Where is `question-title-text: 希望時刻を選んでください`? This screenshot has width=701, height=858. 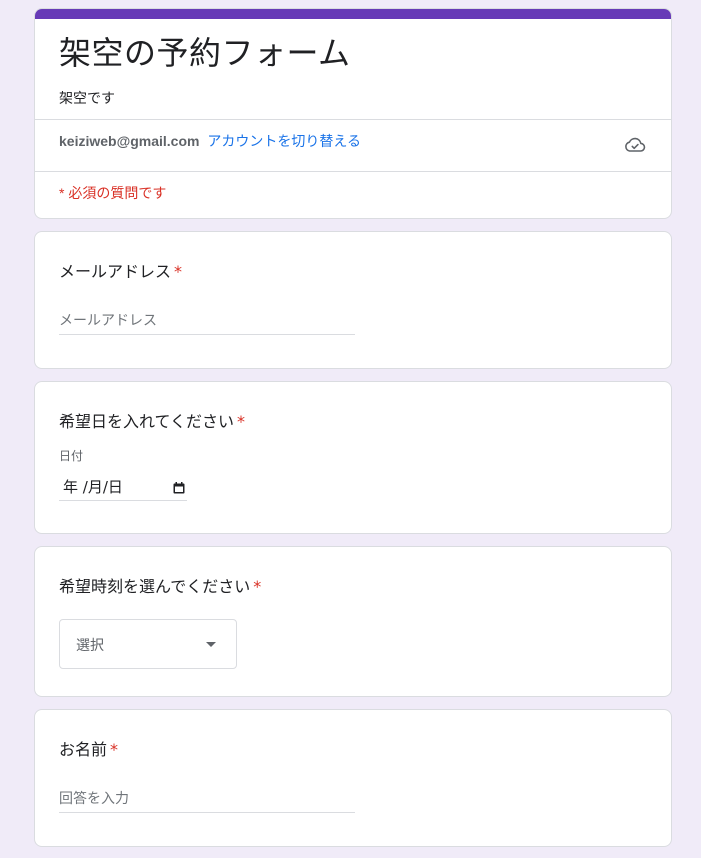 question-title-text: 希望時刻を選んでください is located at coordinates (155, 586).